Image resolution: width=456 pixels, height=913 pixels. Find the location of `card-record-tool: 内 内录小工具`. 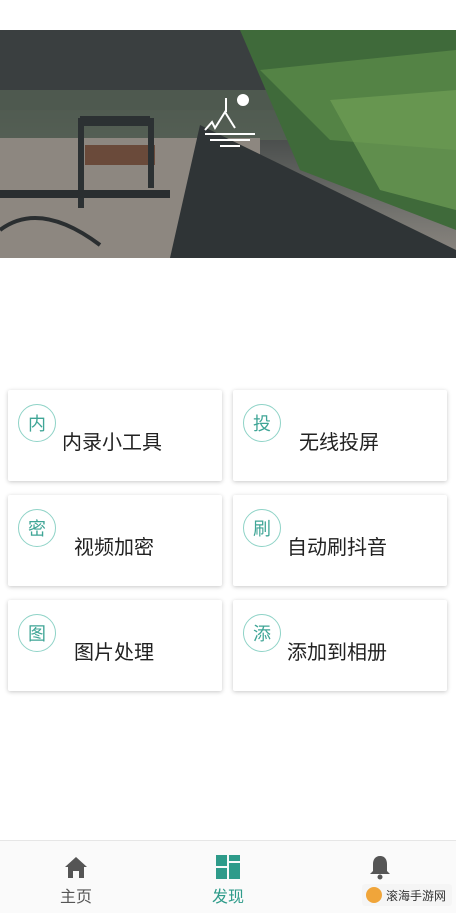

card-record-tool: 内 内录小工具 is located at coordinates (115, 435).